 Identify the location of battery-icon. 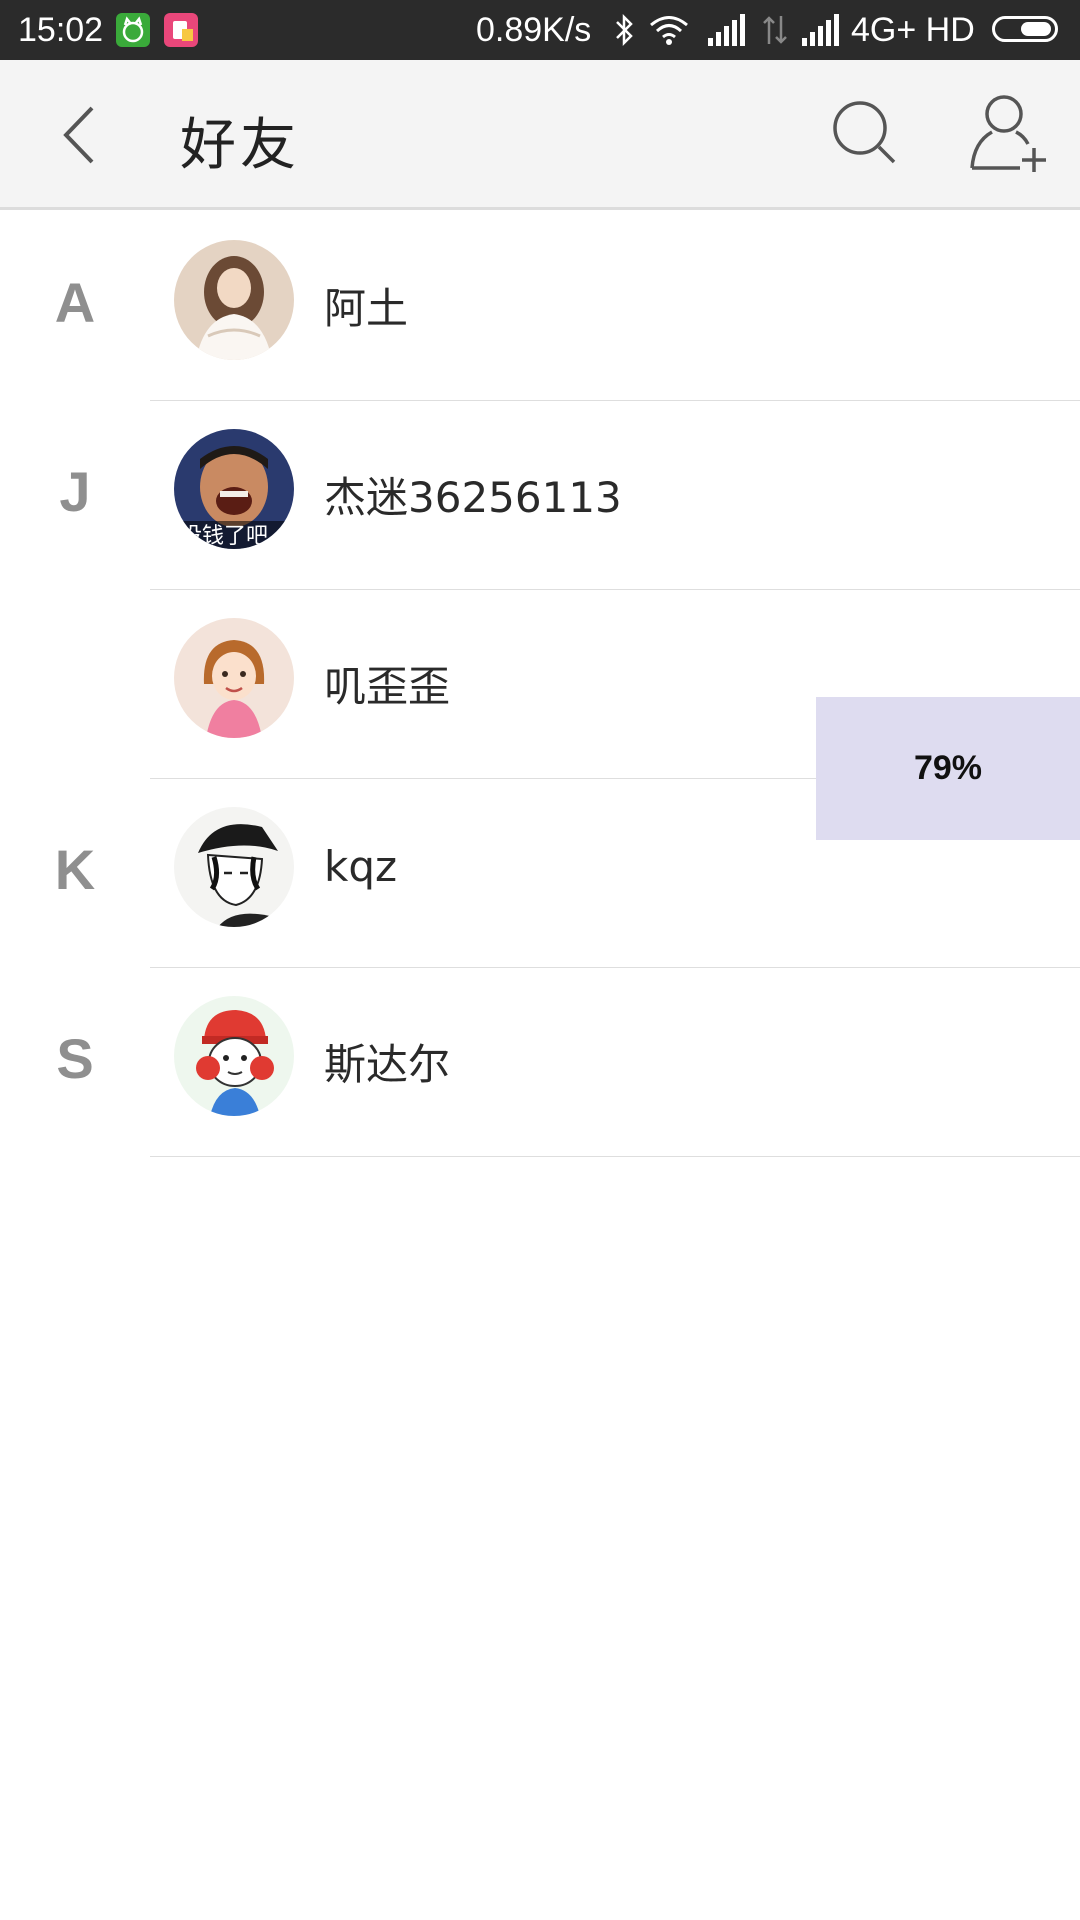
(1025, 29).